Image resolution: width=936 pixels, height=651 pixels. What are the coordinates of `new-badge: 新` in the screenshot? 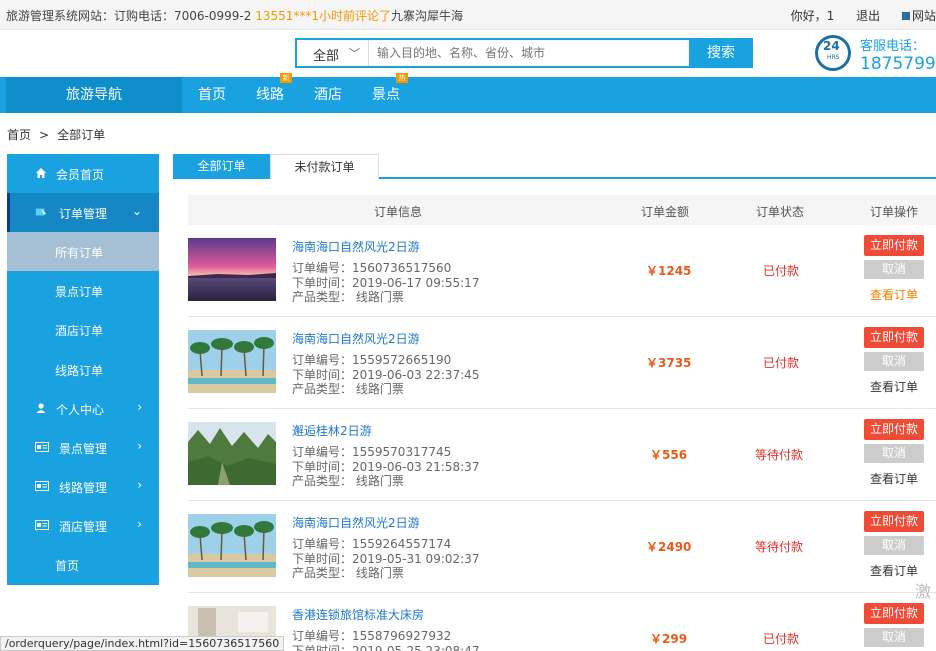 It's located at (286, 78).